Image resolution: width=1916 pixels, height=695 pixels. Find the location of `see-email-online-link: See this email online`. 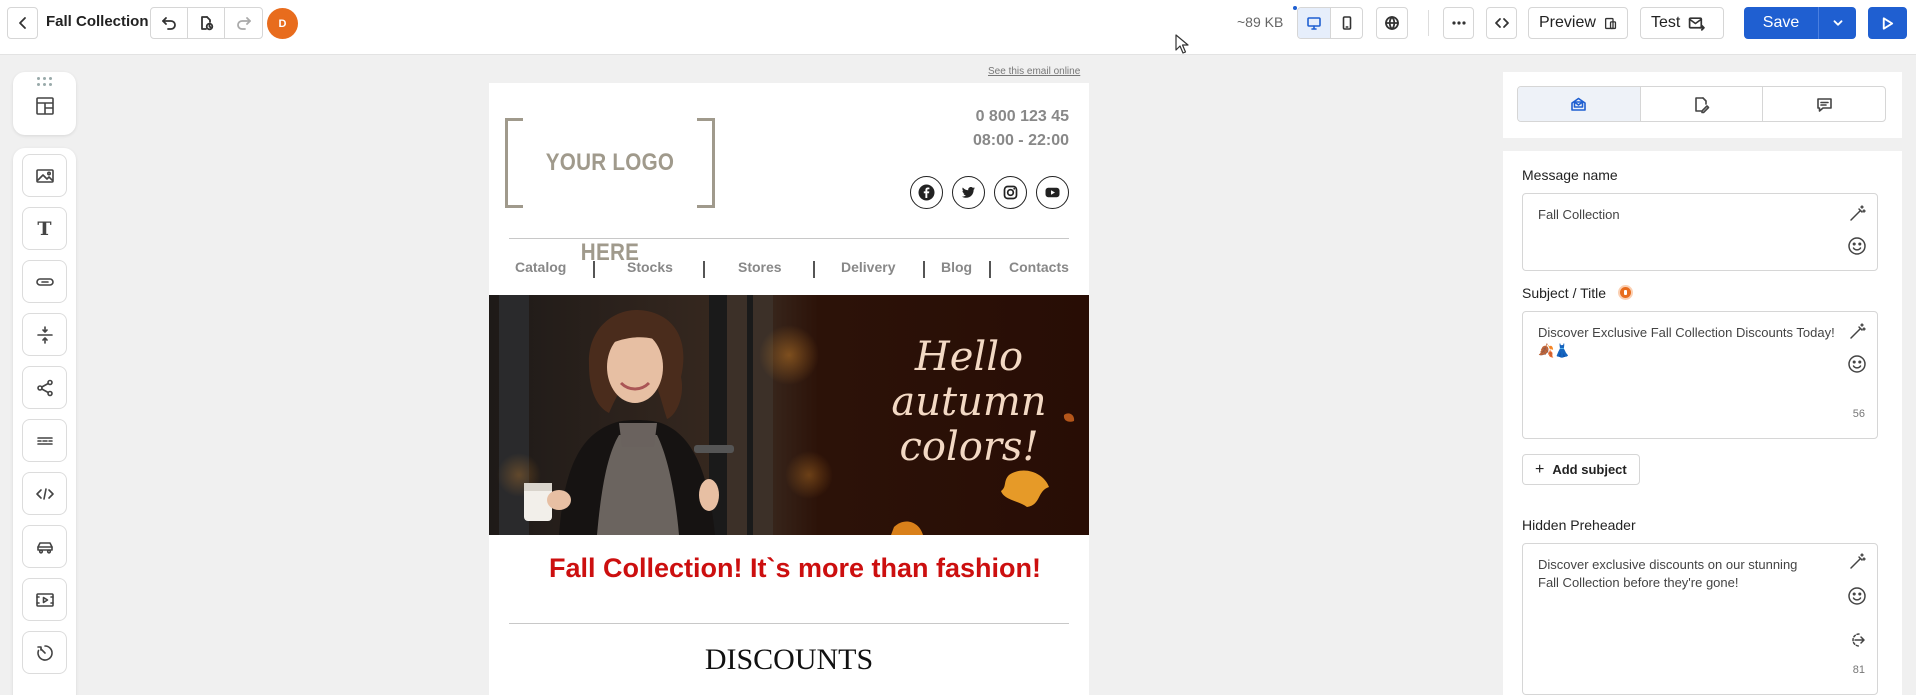

see-email-online-link: See this email online is located at coordinates (1034, 71).